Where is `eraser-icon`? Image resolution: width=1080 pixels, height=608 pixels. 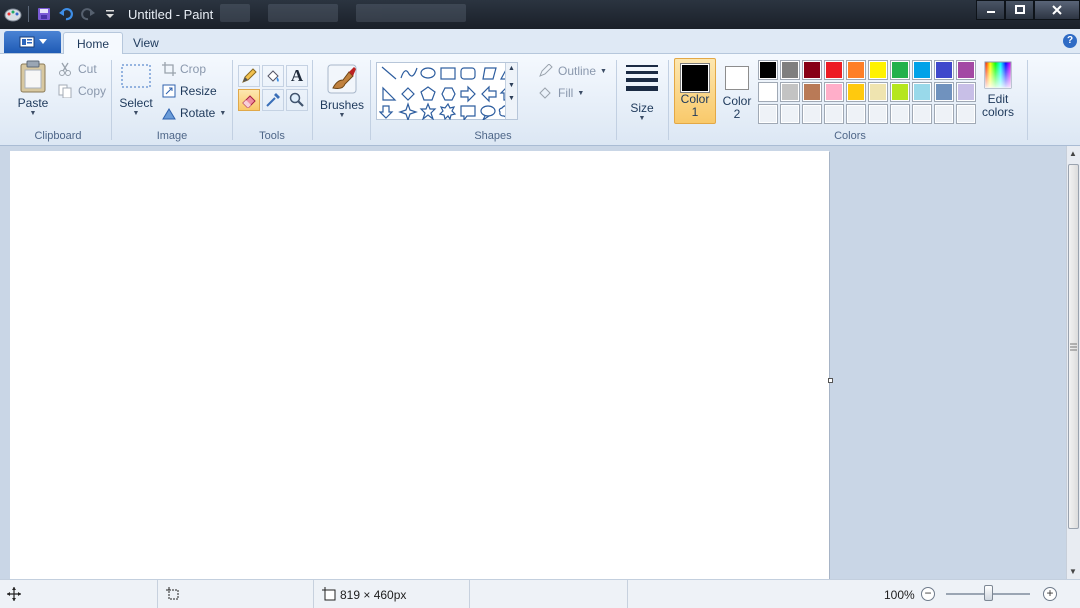
eraser-icon is located at coordinates (249, 101).